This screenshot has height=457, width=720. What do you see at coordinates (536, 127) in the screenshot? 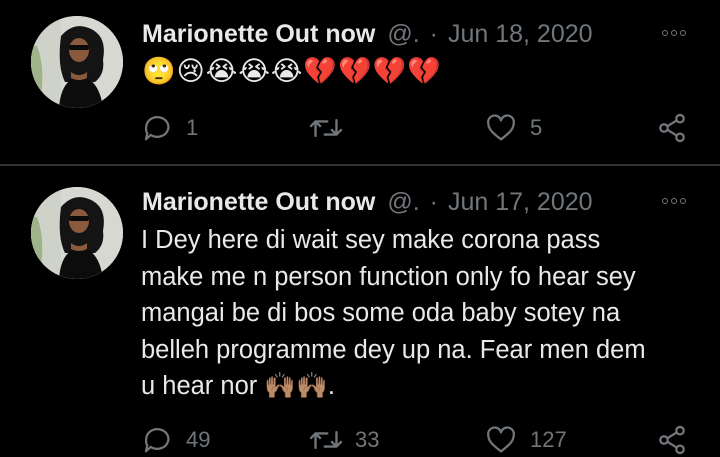
I see `like-count: 5` at bounding box center [536, 127].